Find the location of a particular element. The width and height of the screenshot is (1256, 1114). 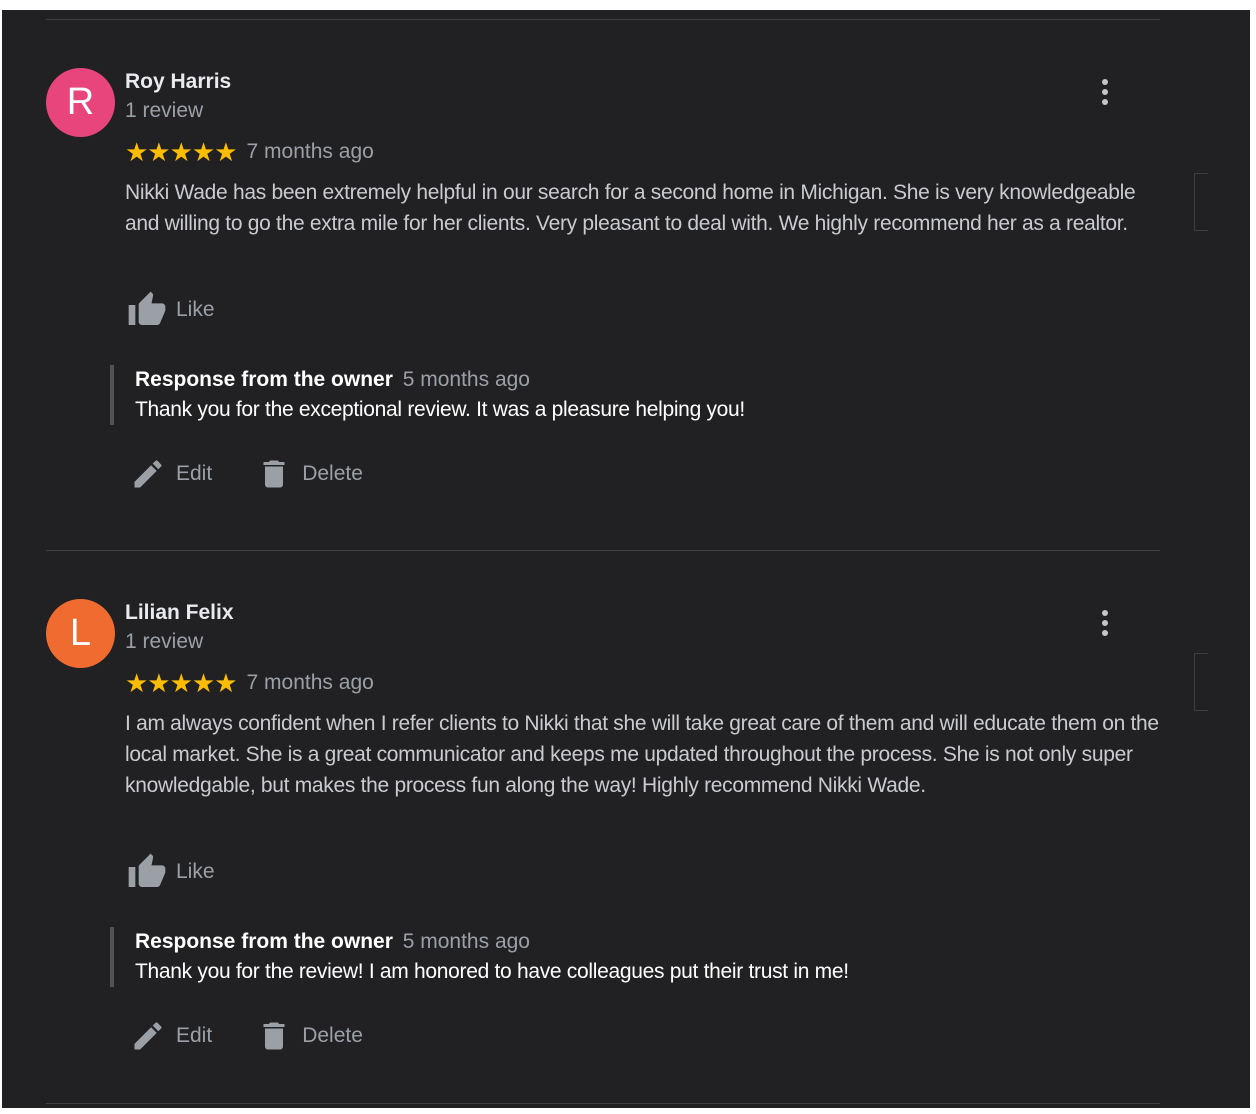

reviewer-avatar: L is located at coordinates (80, 633).